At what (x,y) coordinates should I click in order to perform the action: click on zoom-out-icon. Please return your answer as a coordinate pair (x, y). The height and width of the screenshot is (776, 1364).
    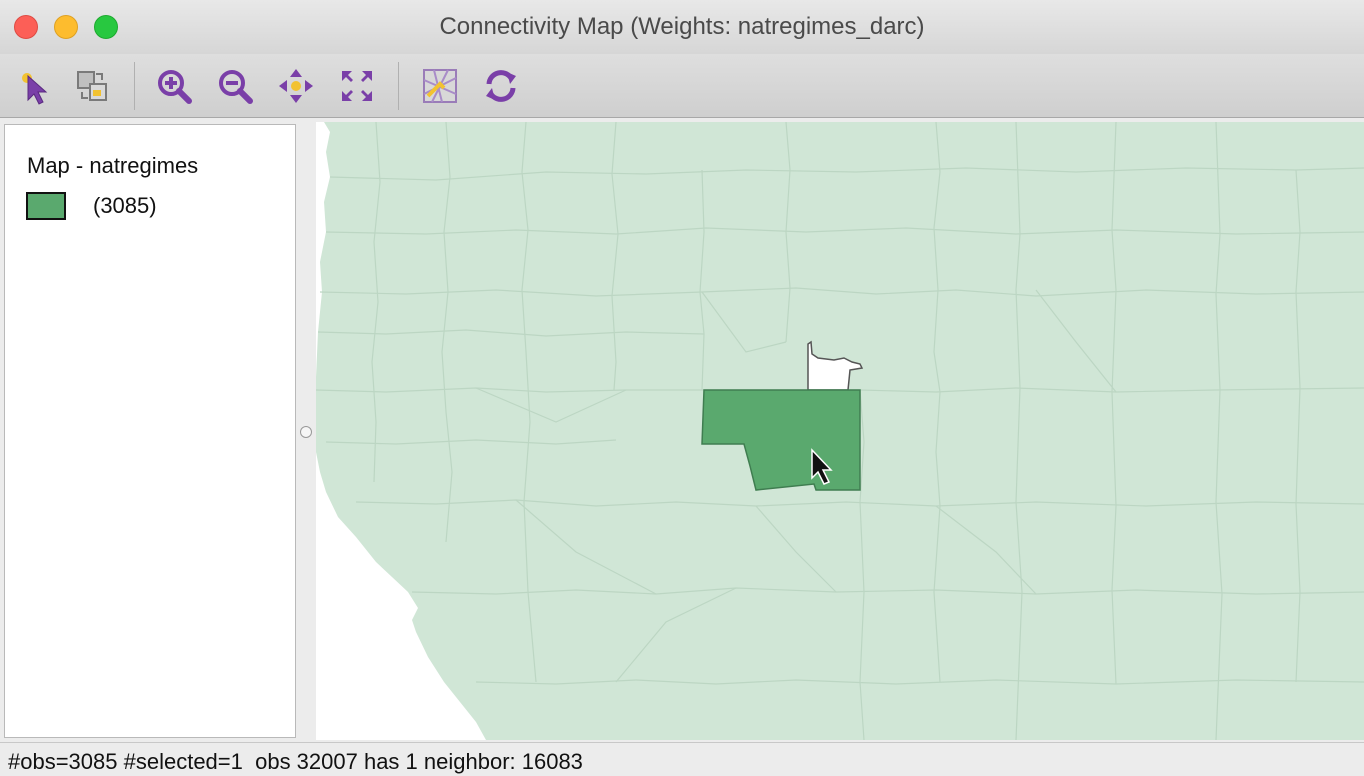
    Looking at the image, I should click on (236, 87).